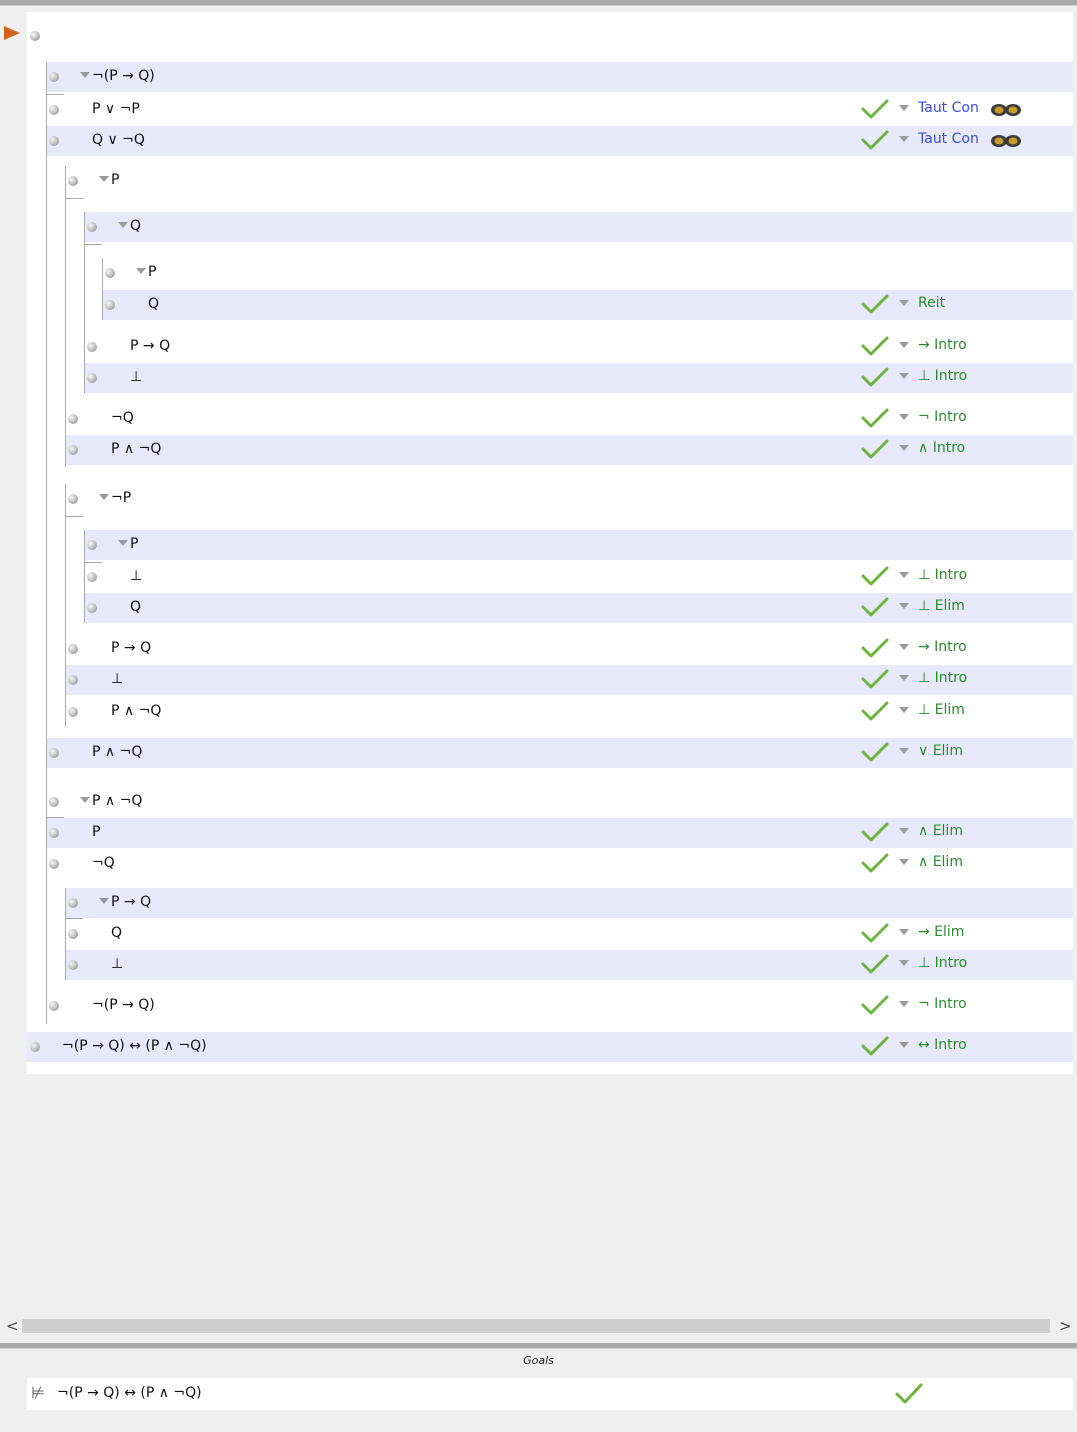 The width and height of the screenshot is (1077, 1432). Describe the element at coordinates (123, 1005) in the screenshot. I see `step-formula: ¬(P → Q)` at that location.